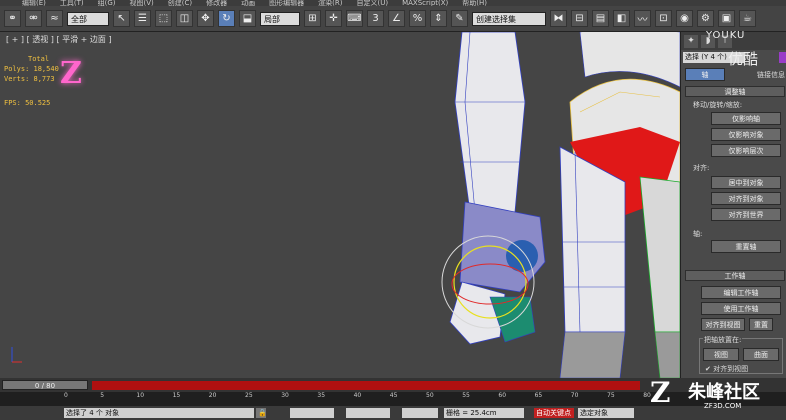  Describe the element at coordinates (321, 395) in the screenshot. I see `ruler-tick-label: 35` at that location.